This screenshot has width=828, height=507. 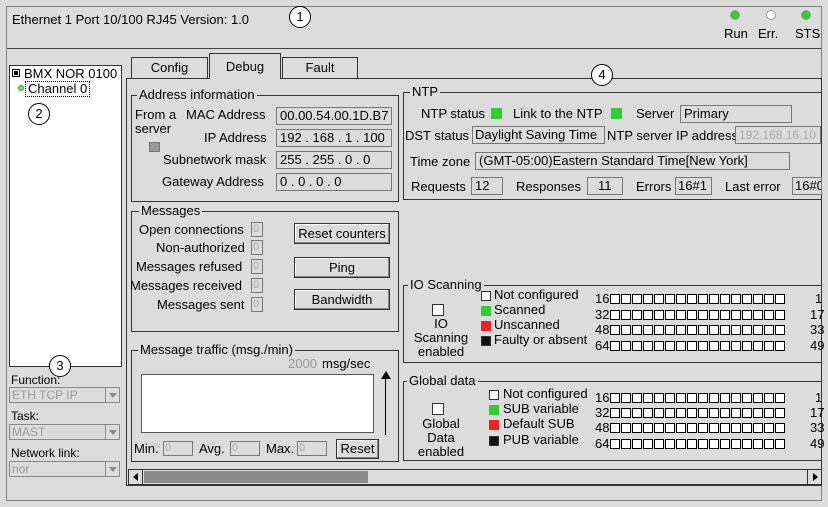 I want to click on ping-button: Ping, so click(x=342, y=267).